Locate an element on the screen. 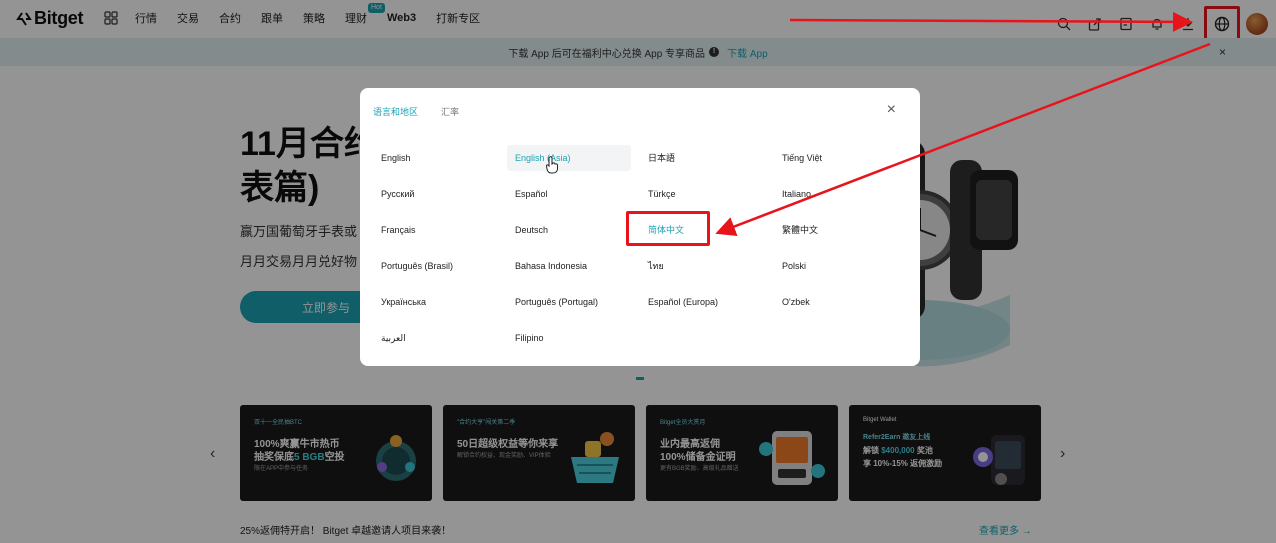  language-option: العربية is located at coordinates (435, 338).